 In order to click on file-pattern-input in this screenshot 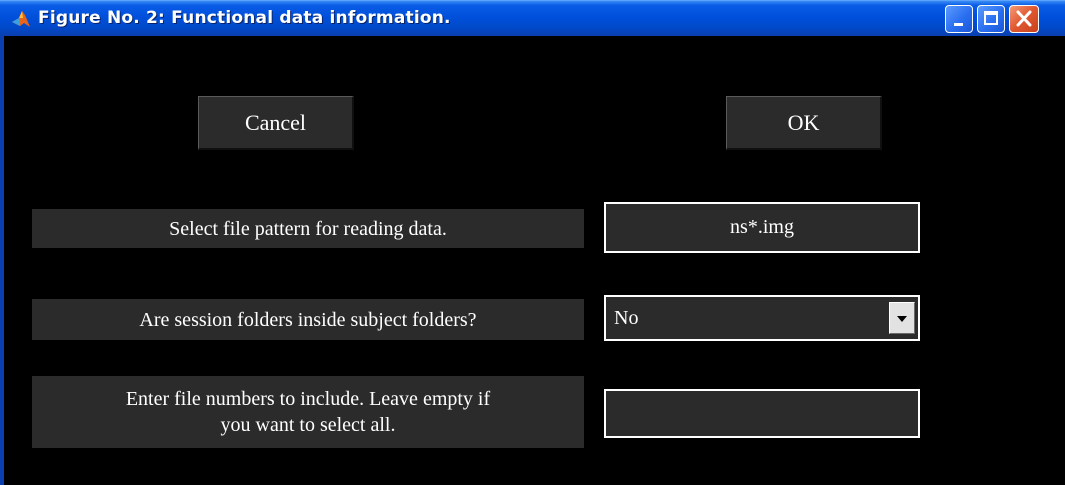, I will do `click(762, 227)`.